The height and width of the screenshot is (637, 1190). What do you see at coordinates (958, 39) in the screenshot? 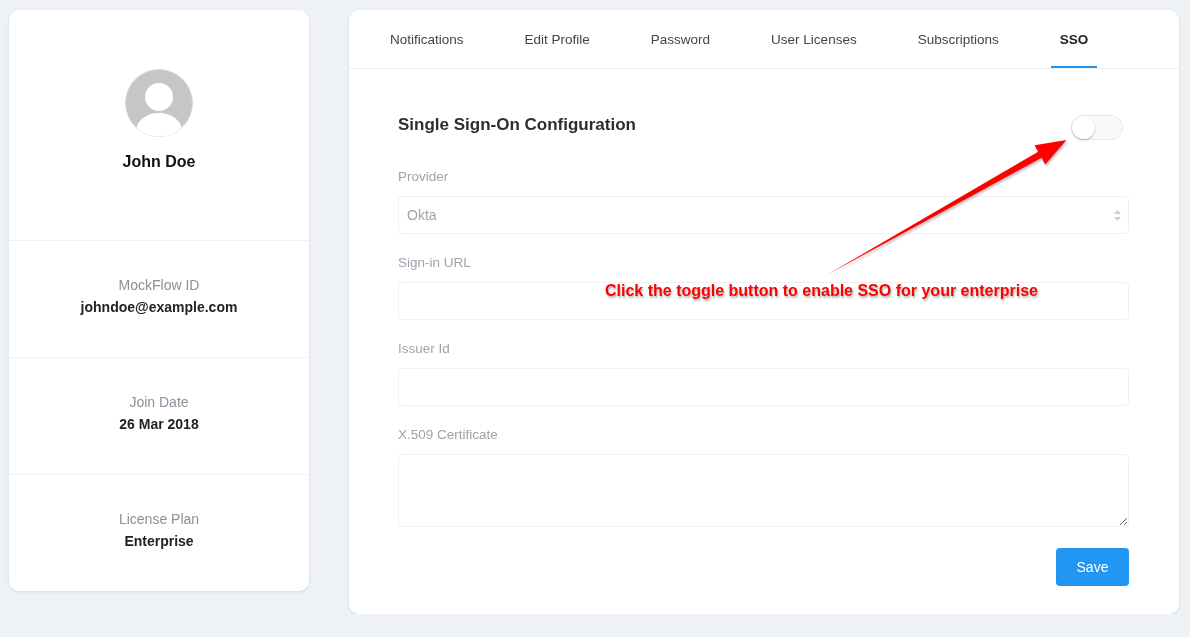
I see `tab: Subscriptions` at bounding box center [958, 39].